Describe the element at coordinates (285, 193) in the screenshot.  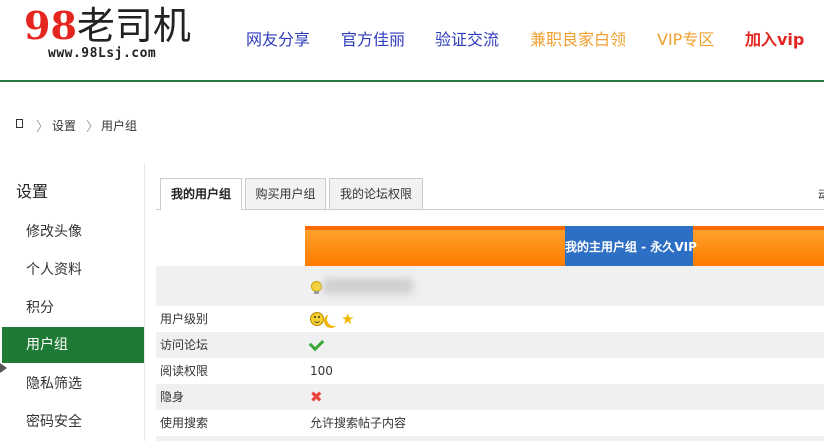
I see `tab-buy-usergroup: 购买用户组` at that location.